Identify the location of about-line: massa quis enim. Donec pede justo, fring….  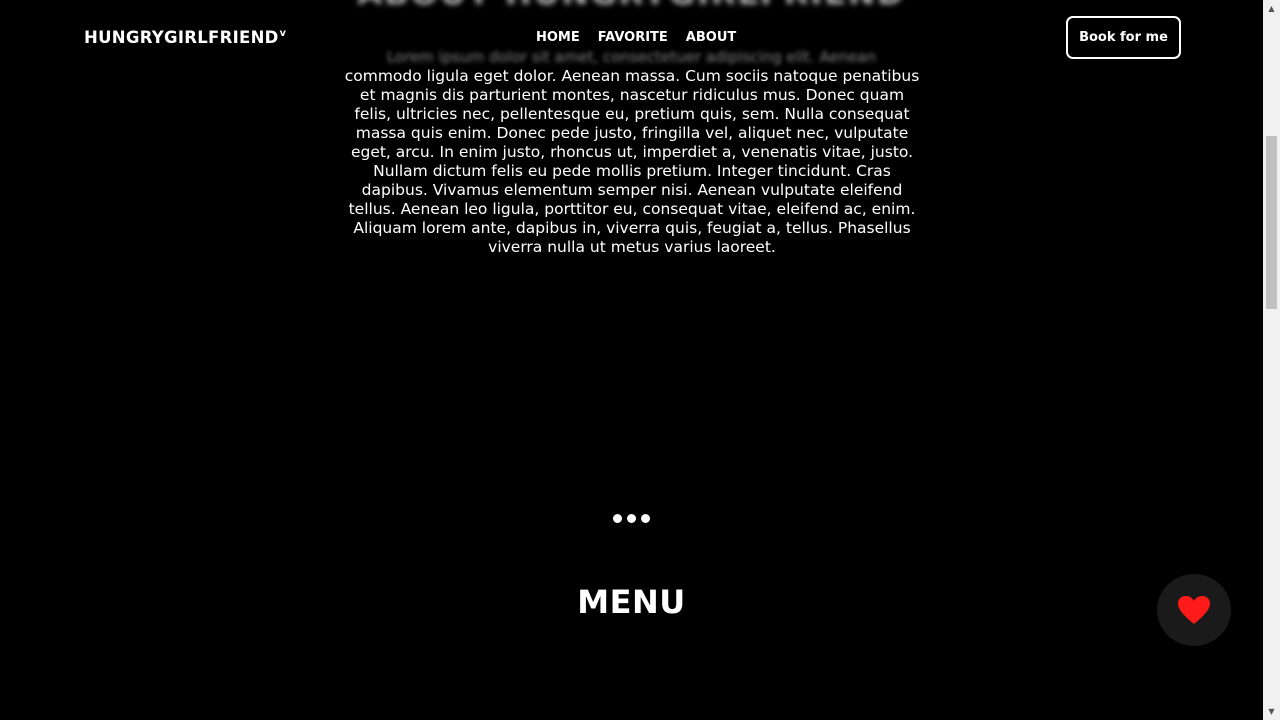
(632, 133).